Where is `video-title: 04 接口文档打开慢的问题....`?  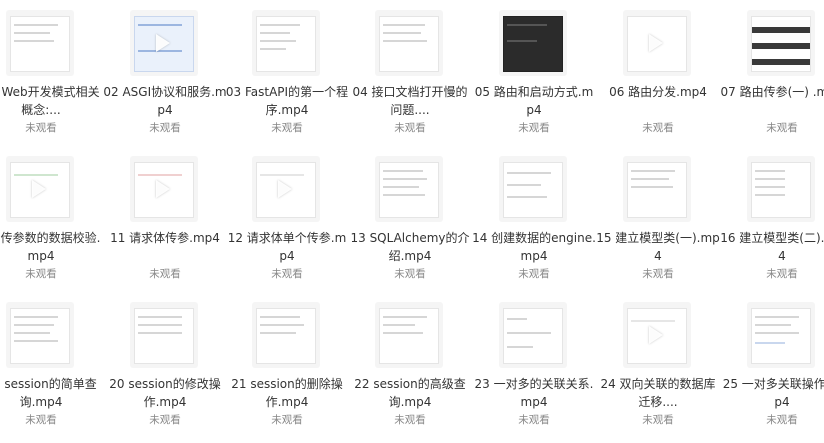
video-title: 04 接口文档打开慢的问题.... is located at coordinates (410, 101).